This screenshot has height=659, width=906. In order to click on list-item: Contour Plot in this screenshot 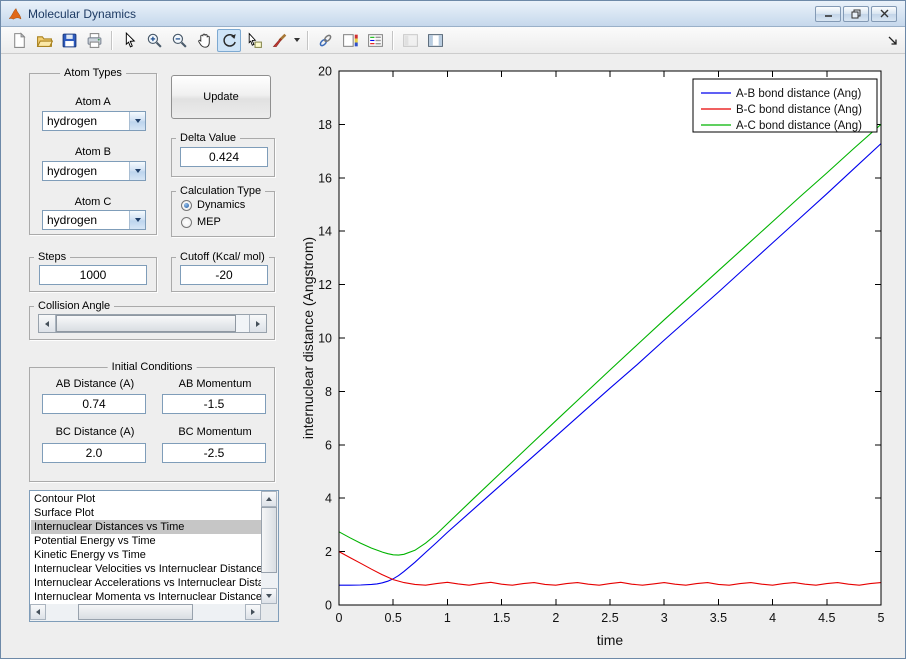, I will do `click(146, 499)`.